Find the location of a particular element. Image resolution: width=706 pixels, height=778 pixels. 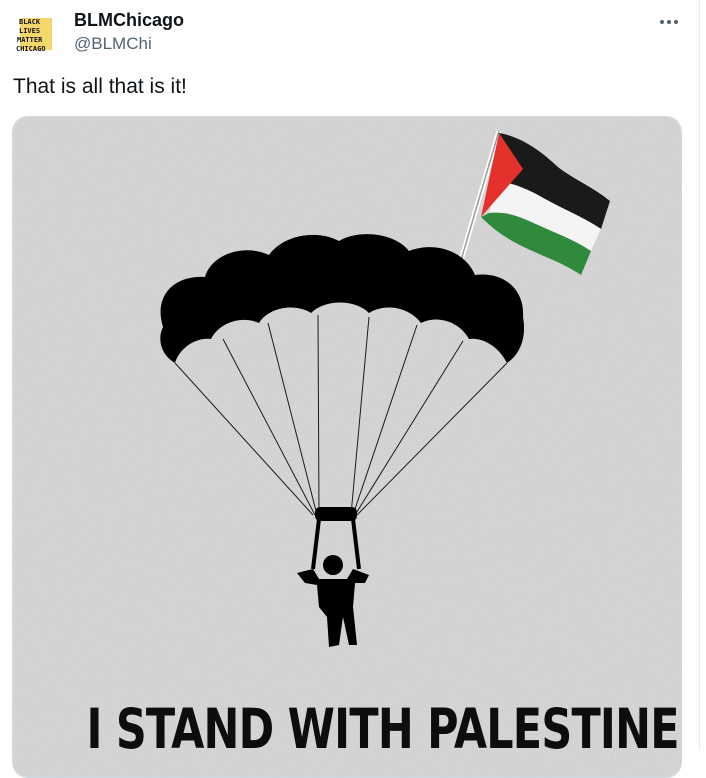

harness is located at coordinates (336, 514).